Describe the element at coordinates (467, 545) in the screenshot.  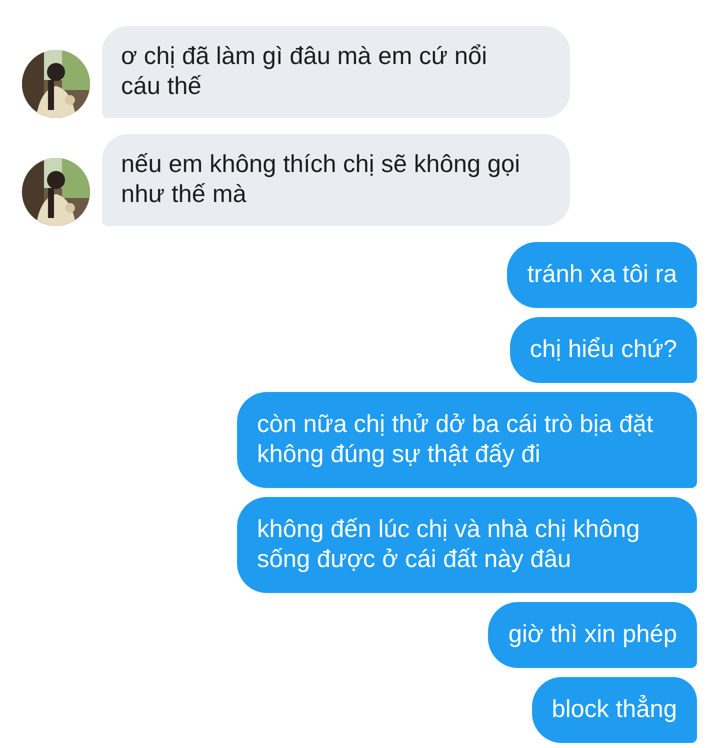
I see `message-bubble: không đến lúc chị và nhà chị không sống được ở cái đất này đâu` at that location.